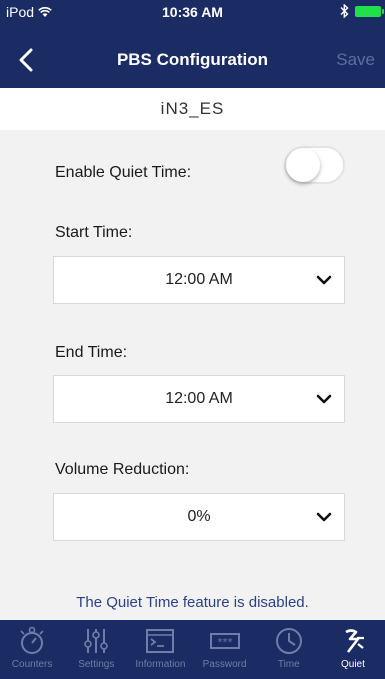 The height and width of the screenshot is (679, 385). I want to click on status-time: 10:36 AM, so click(192, 12).